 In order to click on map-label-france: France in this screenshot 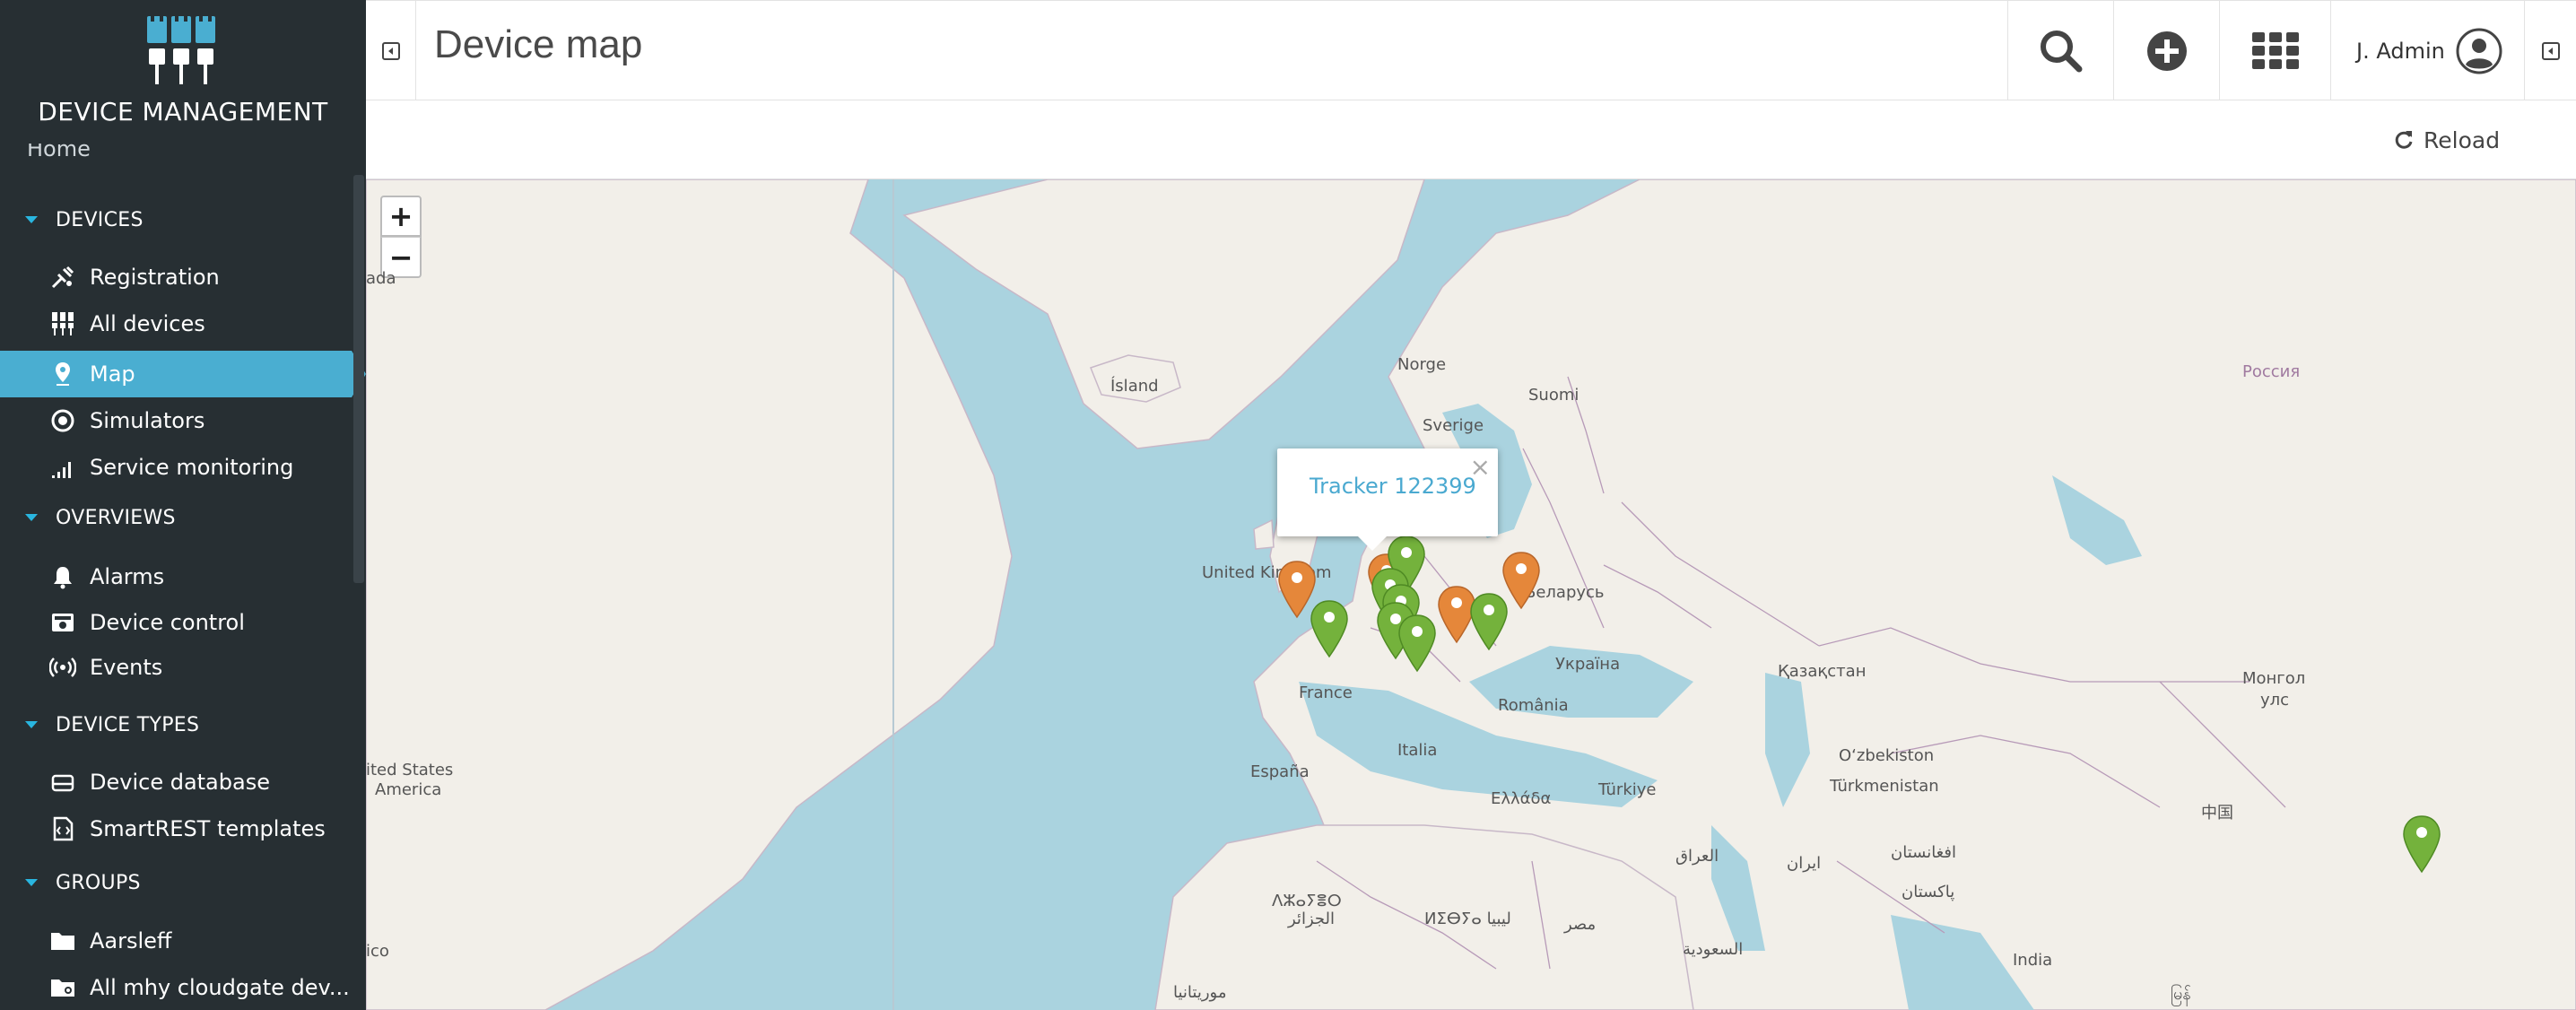, I will do `click(1326, 693)`.